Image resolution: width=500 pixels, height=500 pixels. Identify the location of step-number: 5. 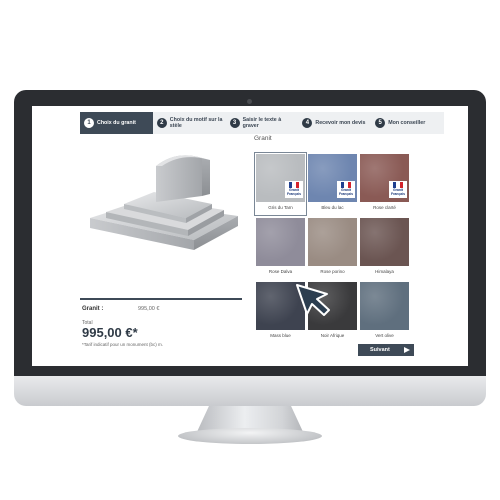
(380, 123).